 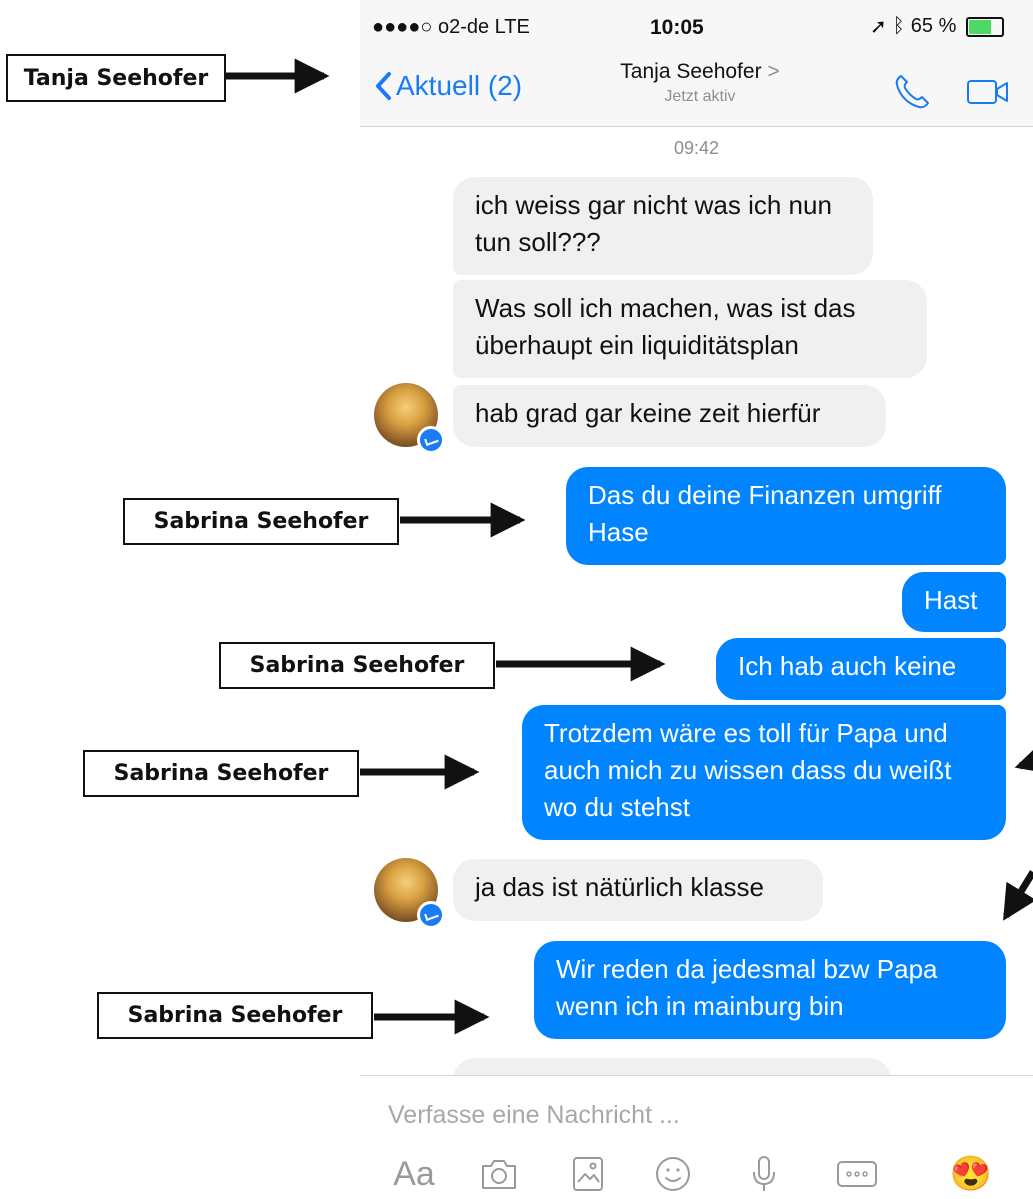 What do you see at coordinates (414, 1174) in the screenshot?
I see `text-format-button: Aa` at bounding box center [414, 1174].